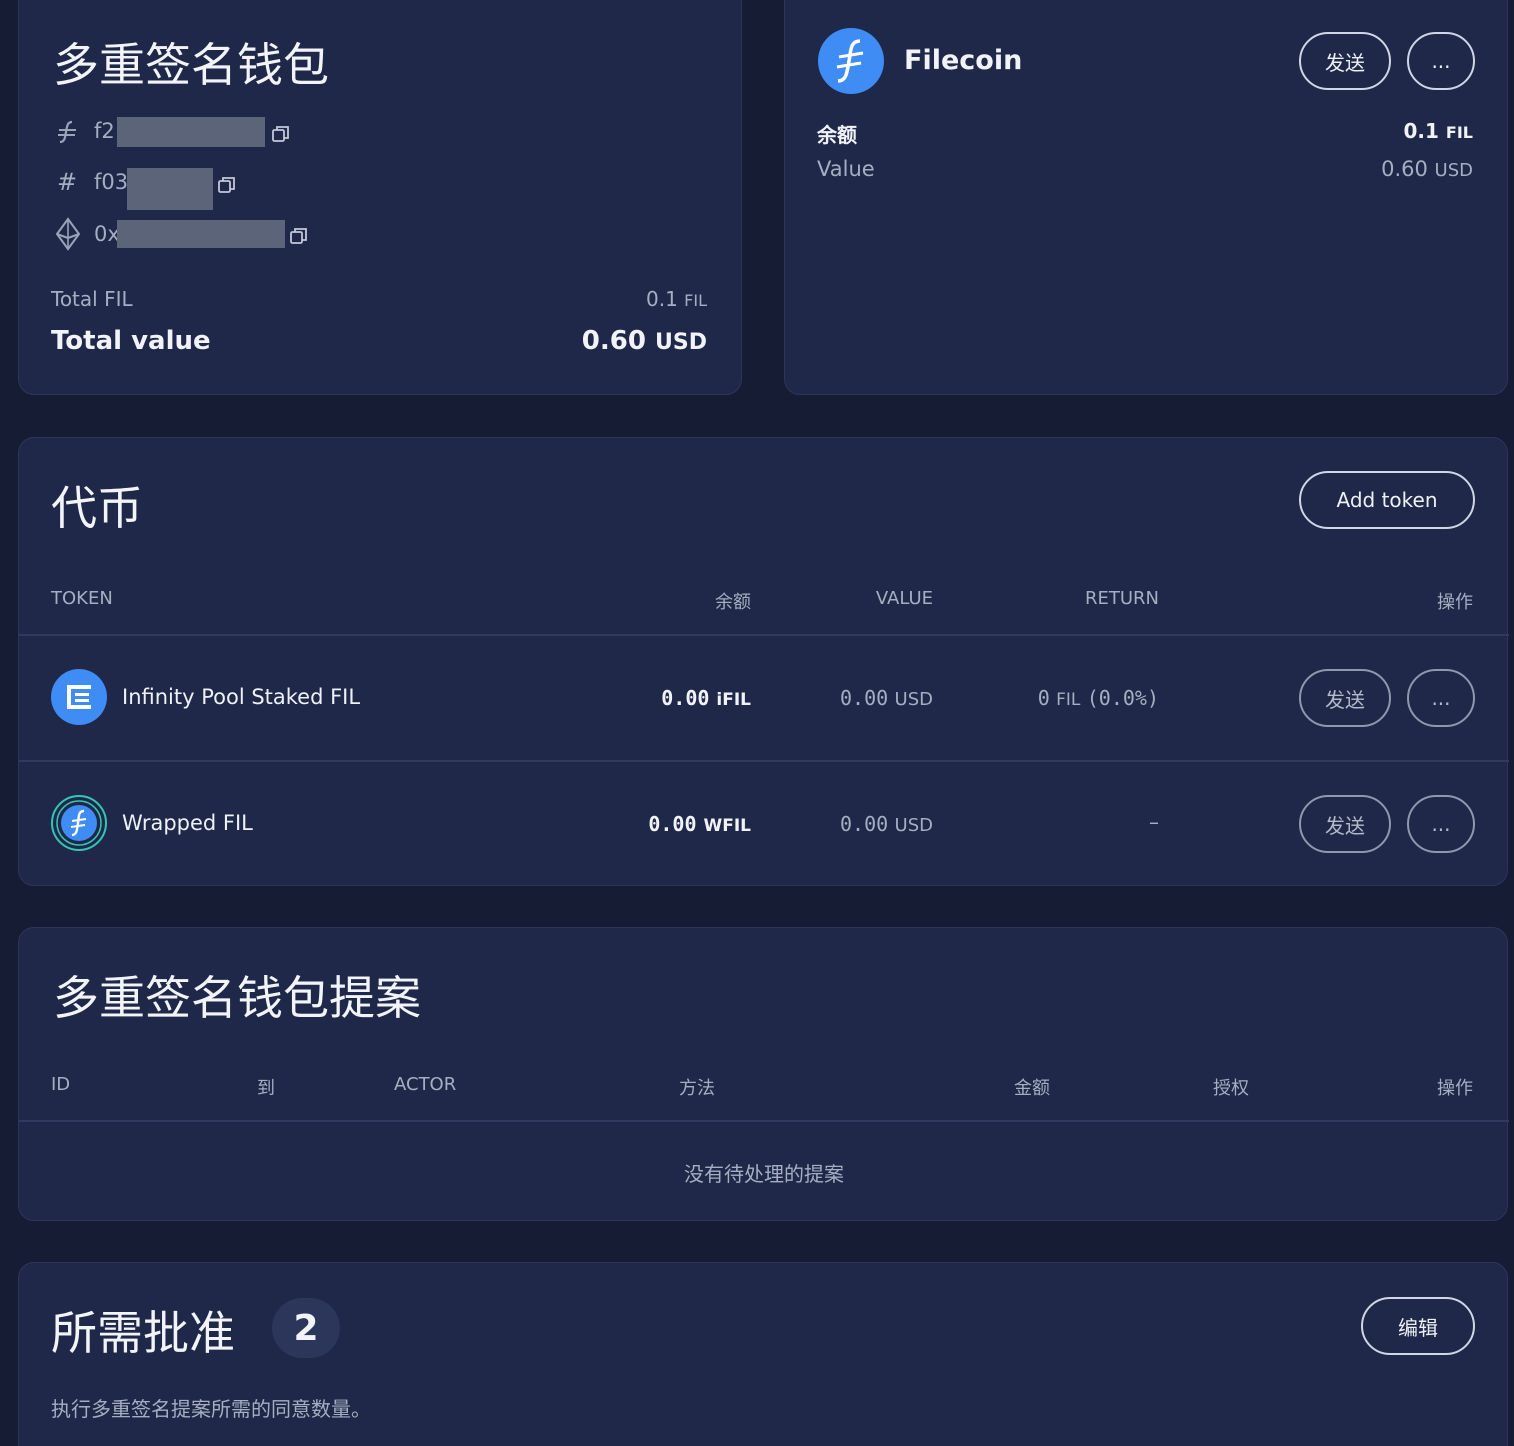 The height and width of the screenshot is (1446, 1514). What do you see at coordinates (1032, 1088) in the screenshot?
I see `col-amount: 金额` at bounding box center [1032, 1088].